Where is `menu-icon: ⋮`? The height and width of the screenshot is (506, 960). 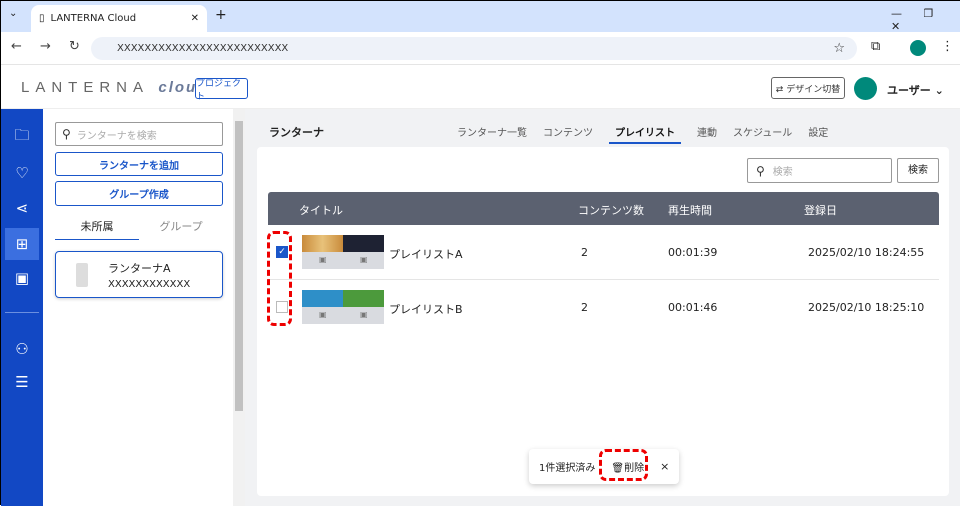
menu-icon: ⋮ is located at coordinates (947, 46).